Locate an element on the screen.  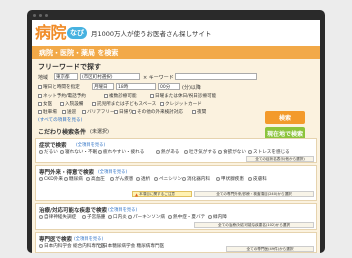
specialty-label: がん疾患 is located at coordinates (124, 179).